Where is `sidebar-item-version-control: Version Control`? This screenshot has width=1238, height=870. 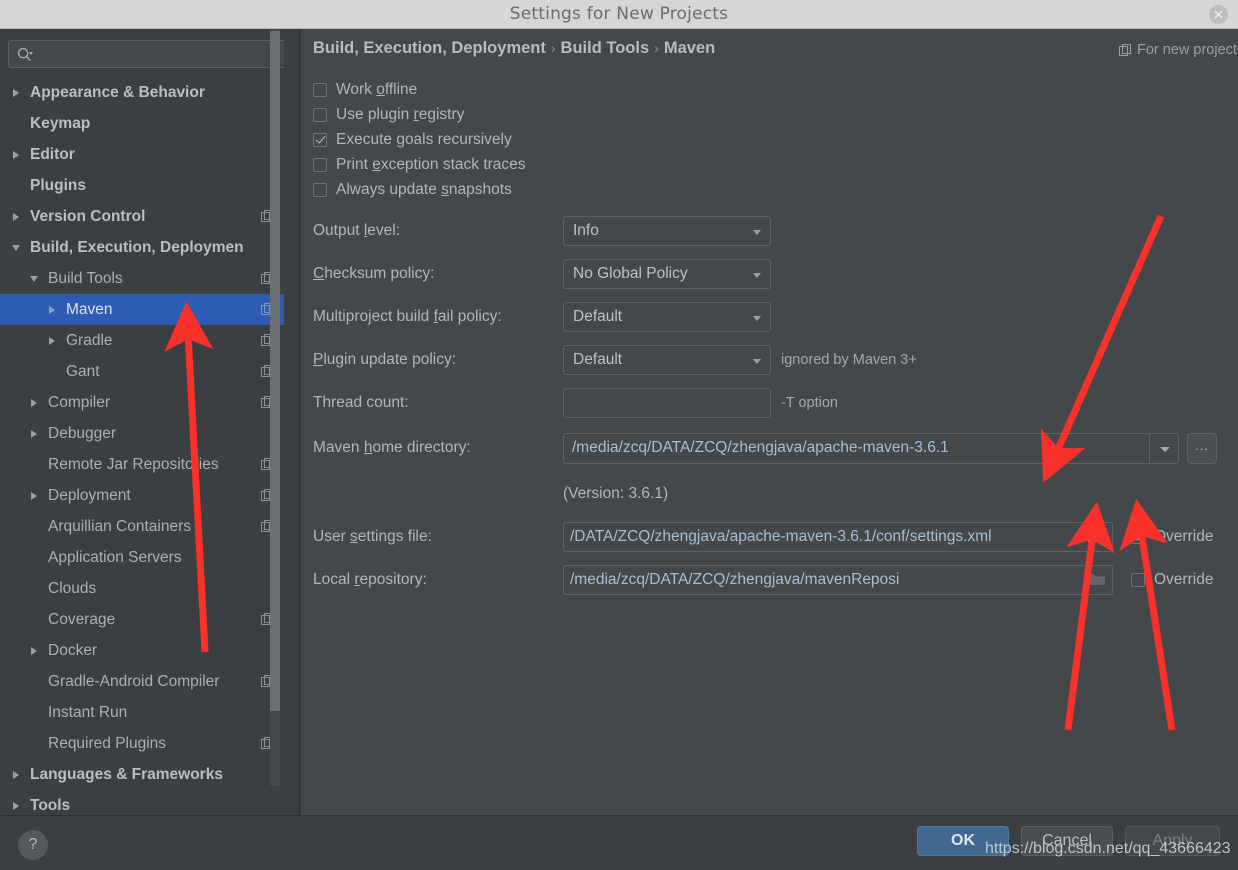 sidebar-item-version-control: Version Control is located at coordinates (142, 216).